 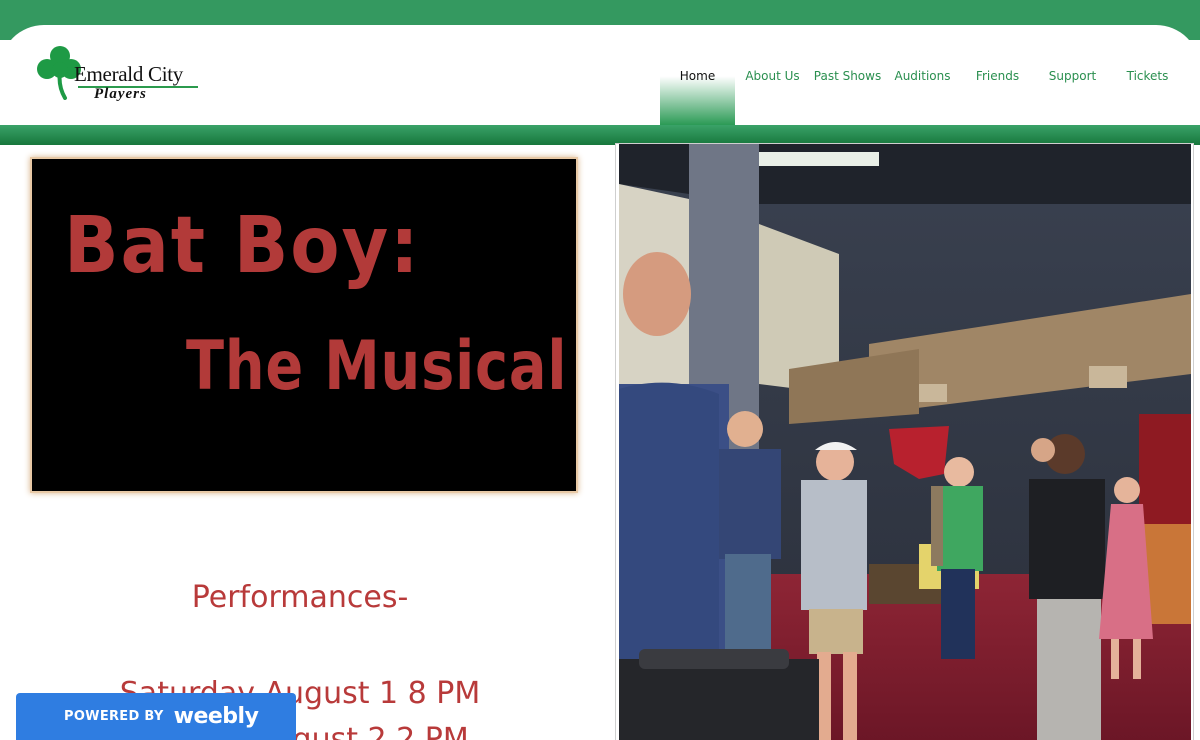 I want to click on weebly-badge: POWERED BY weebly, so click(x=156, y=716).